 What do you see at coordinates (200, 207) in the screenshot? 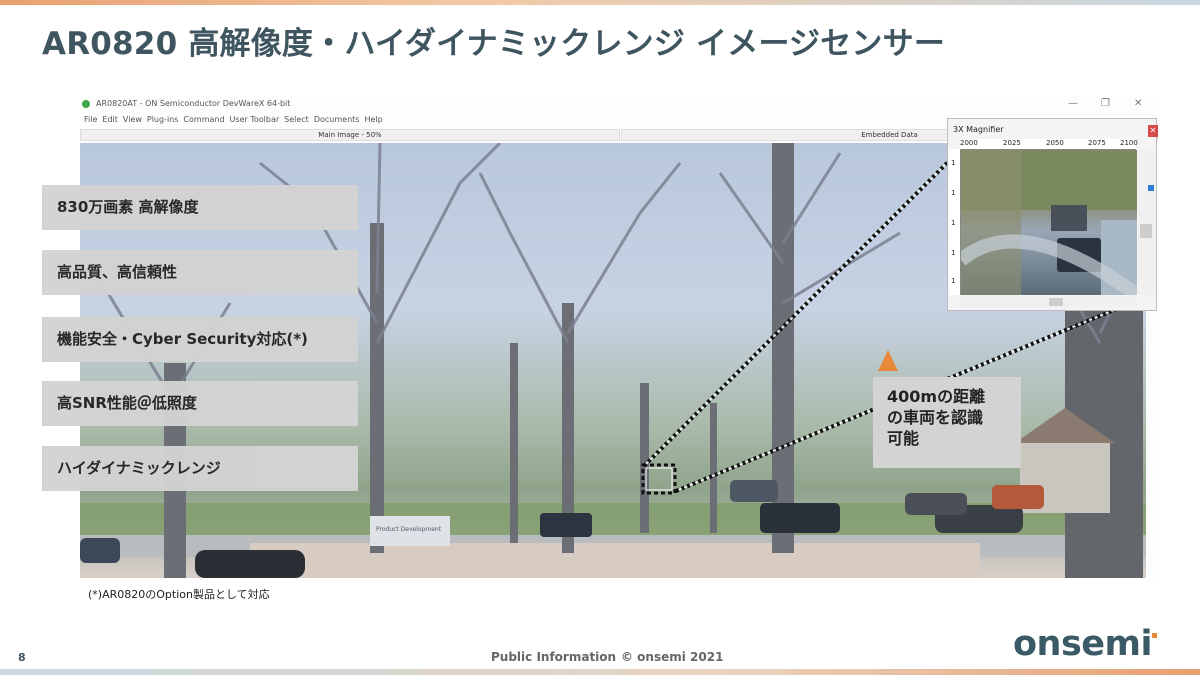
I see `feature-resolution: 830万画素 高解像度` at bounding box center [200, 207].